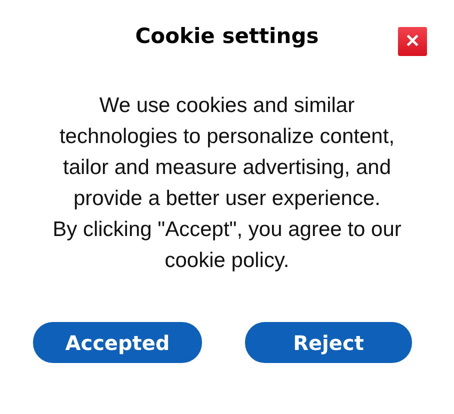 Image resolution: width=454 pixels, height=414 pixels. Describe the element at coordinates (117, 342) in the screenshot. I see `dialog-button: Accepted` at that location.